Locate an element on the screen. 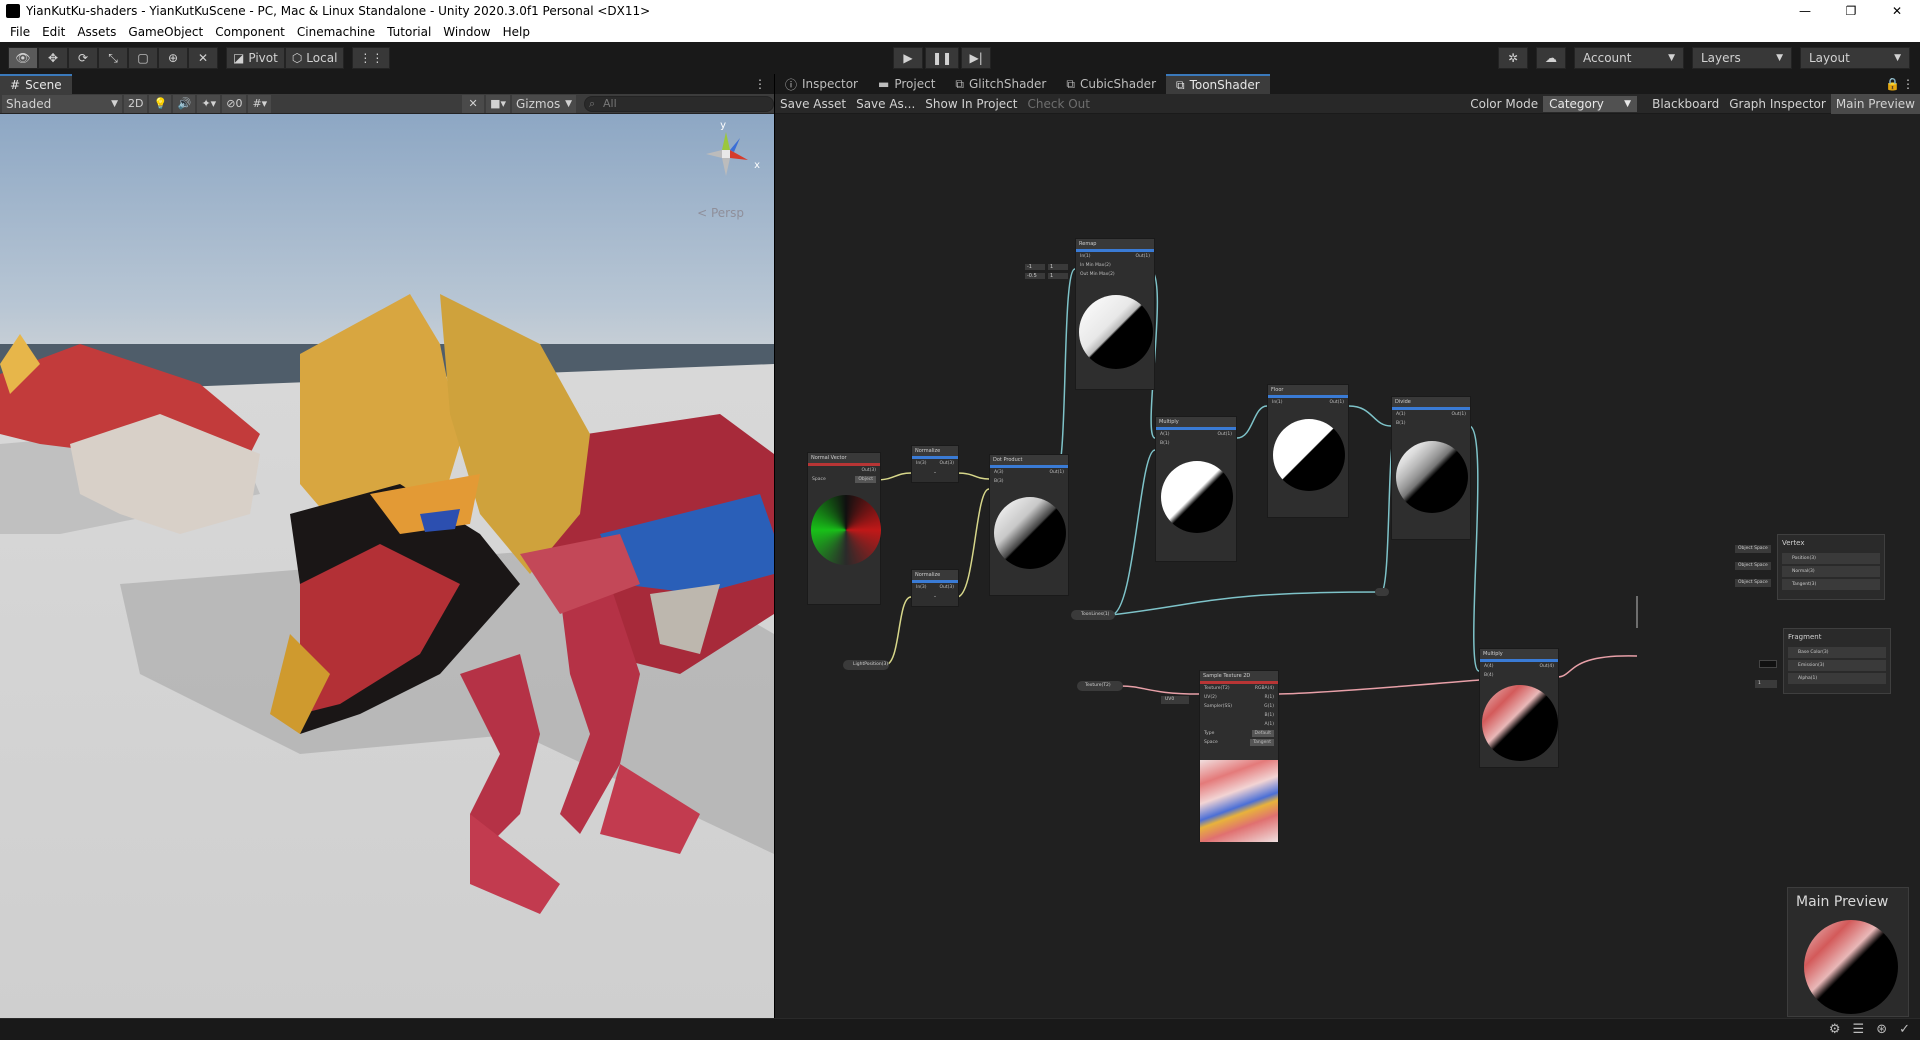 The image size is (1920, 1040). type-dropdown: Default is located at coordinates (1262, 733).